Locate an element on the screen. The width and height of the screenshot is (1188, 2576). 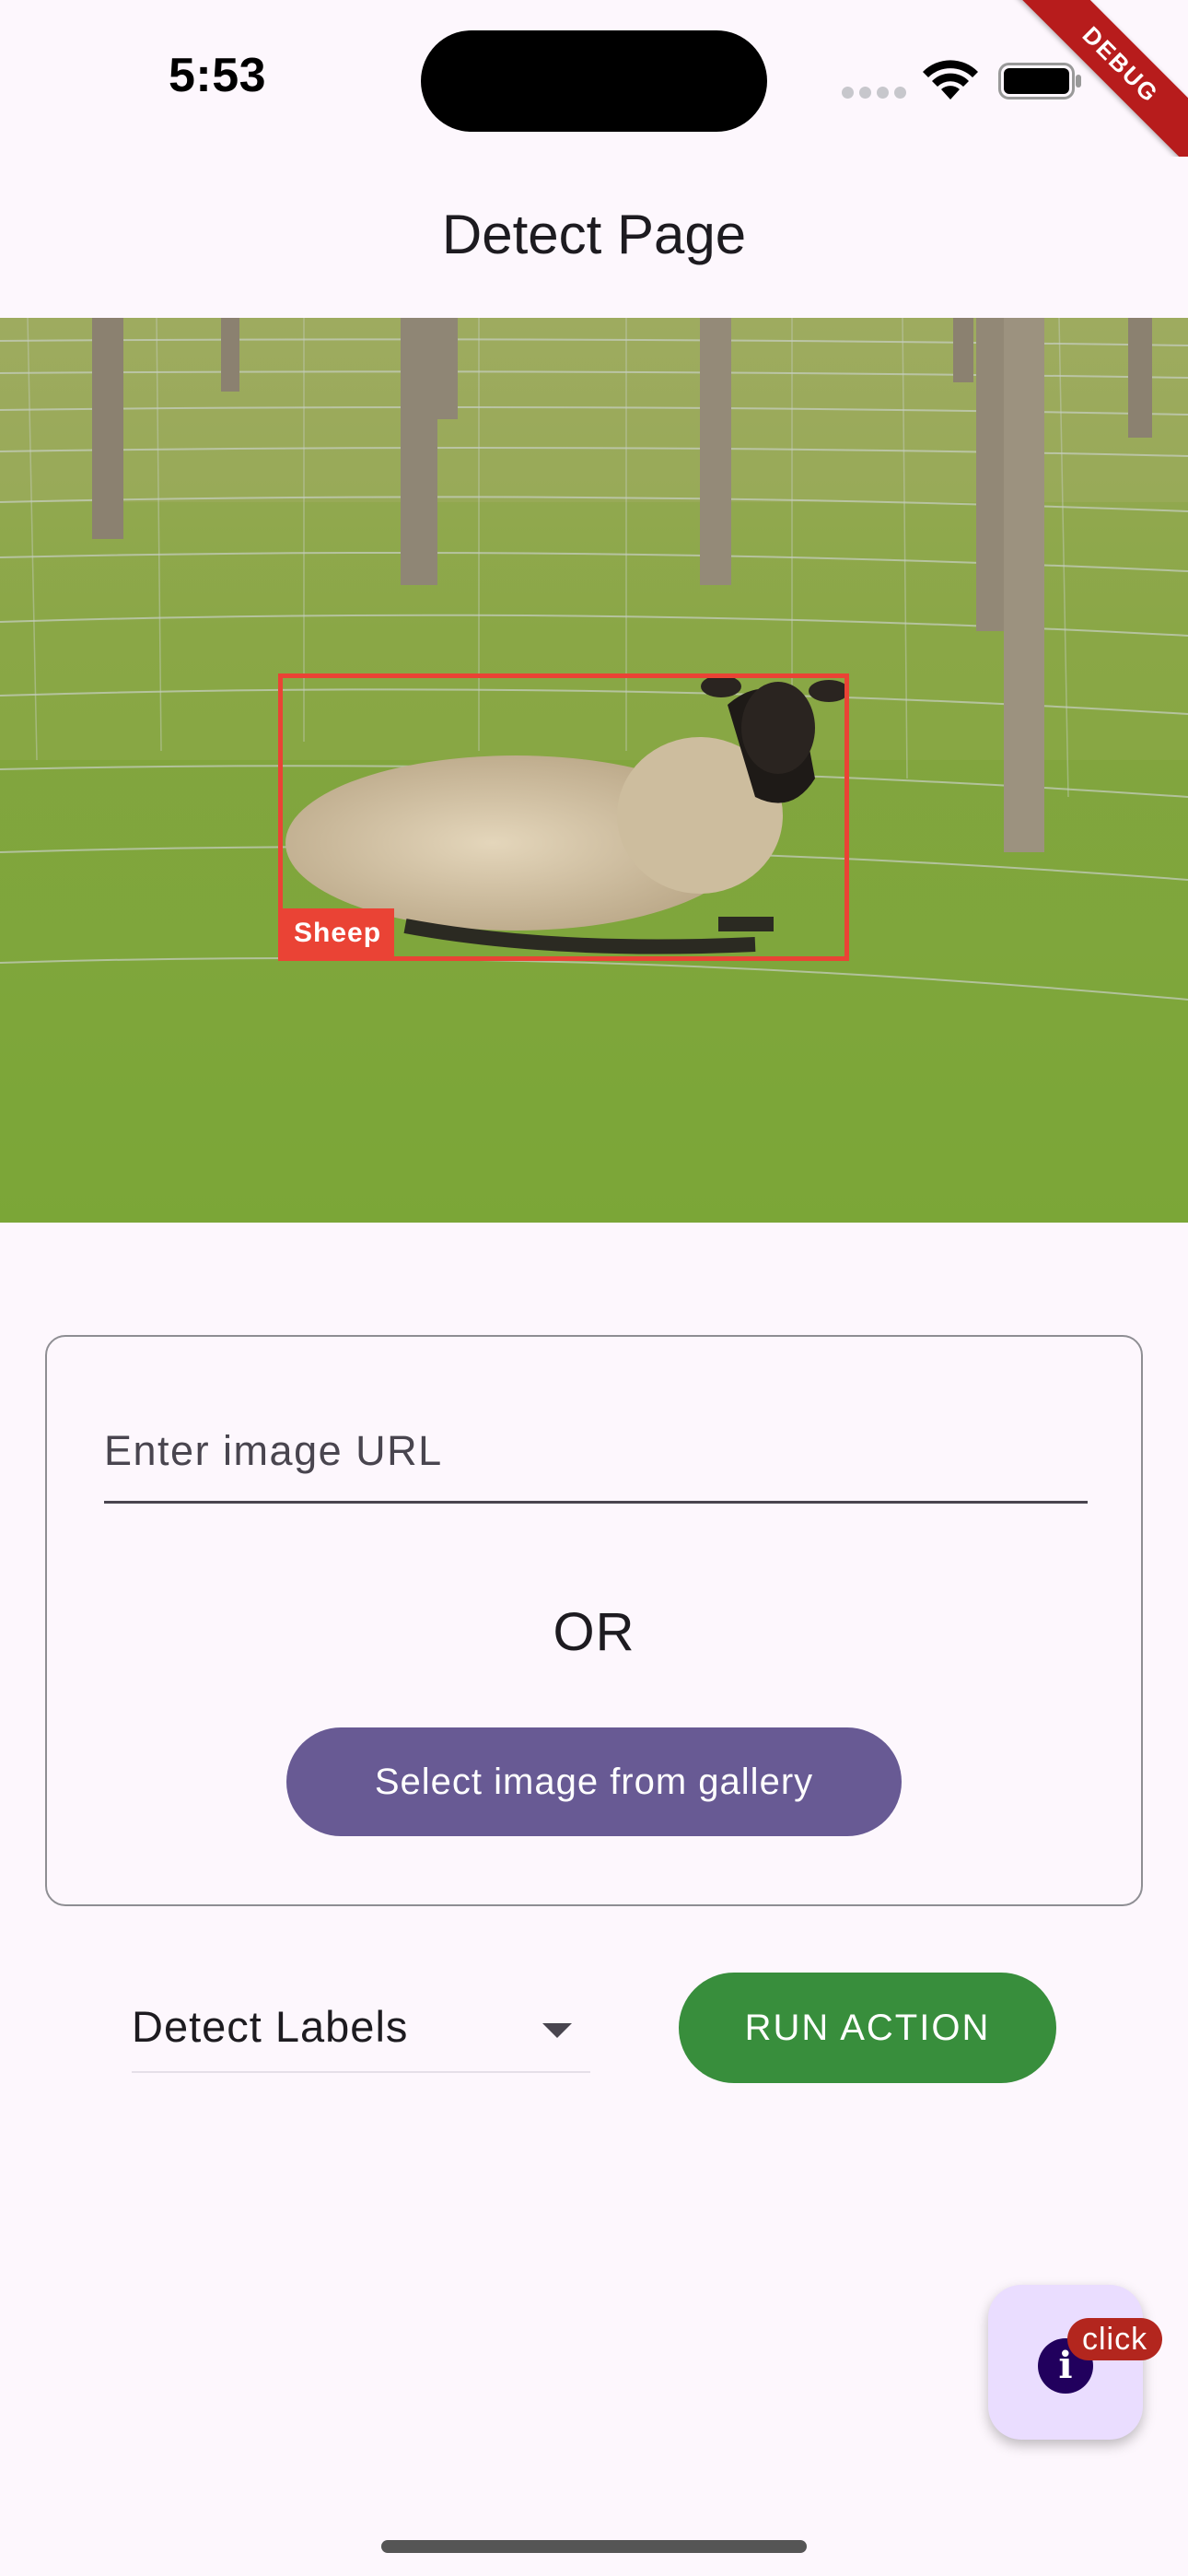
select-from-gallery-button: Select image from gallery is located at coordinates (594, 1781).